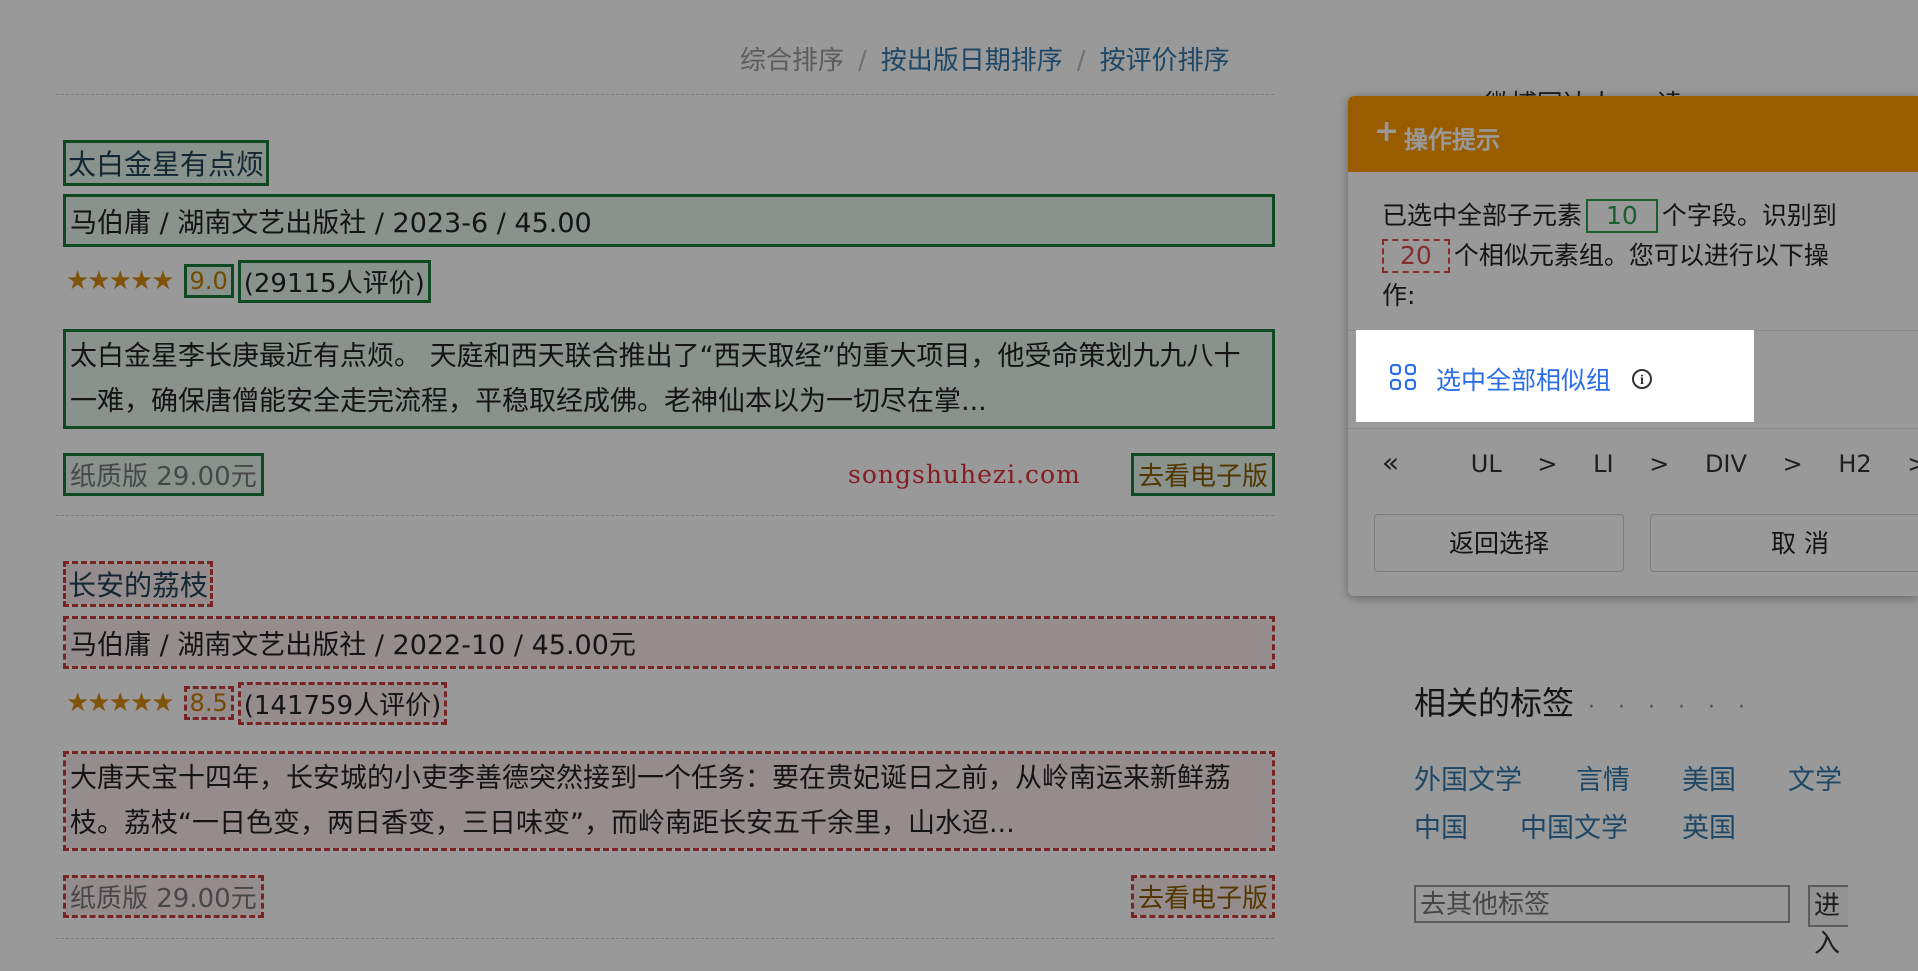  Describe the element at coordinates (1749, 215) in the screenshot. I see `message-text: 个字段。识别到` at that location.